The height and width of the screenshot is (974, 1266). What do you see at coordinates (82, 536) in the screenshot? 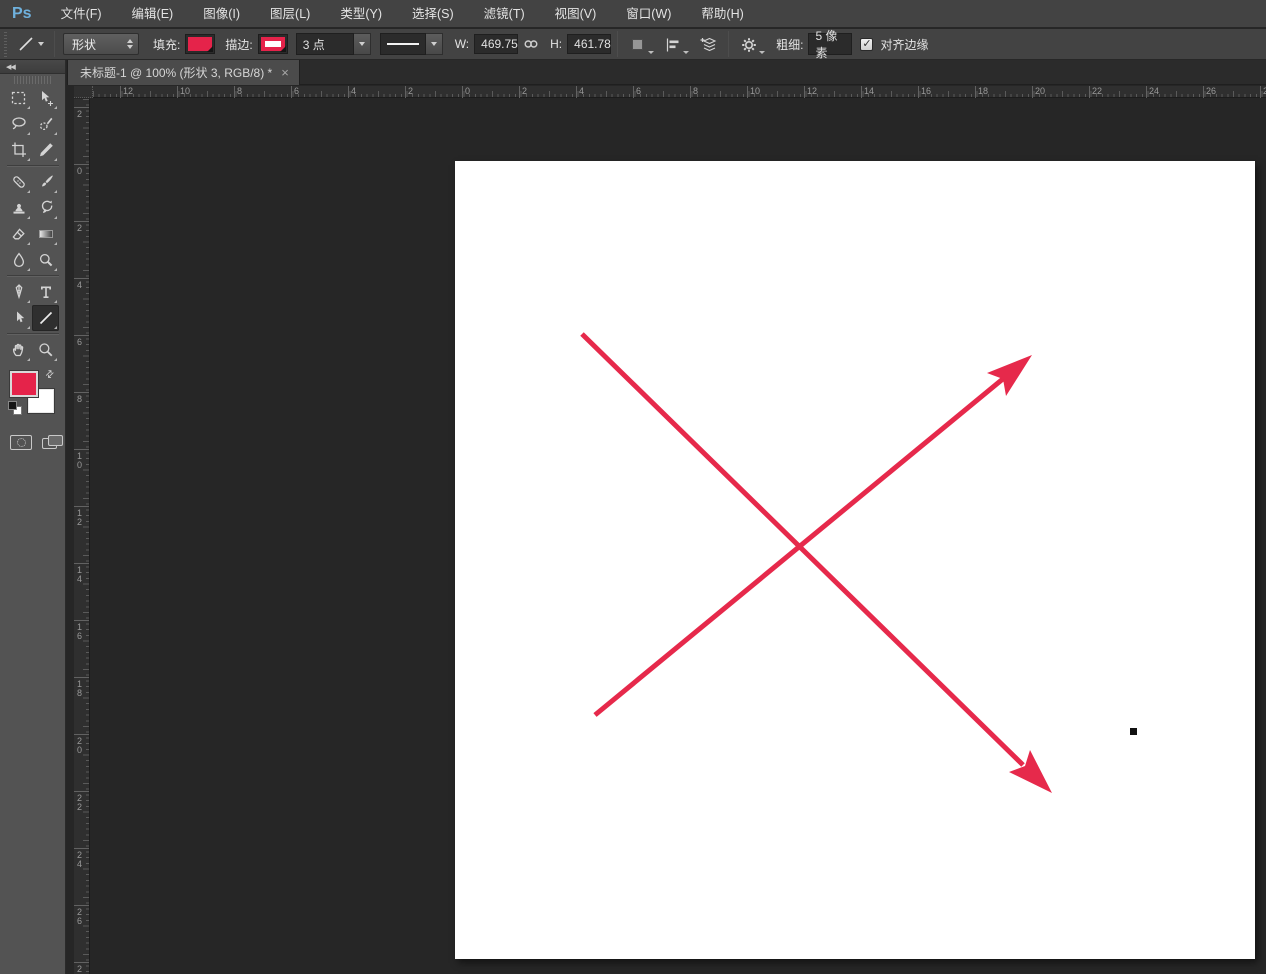
I see `ruler-vertical: 20246810121416182022242628` at bounding box center [82, 536].